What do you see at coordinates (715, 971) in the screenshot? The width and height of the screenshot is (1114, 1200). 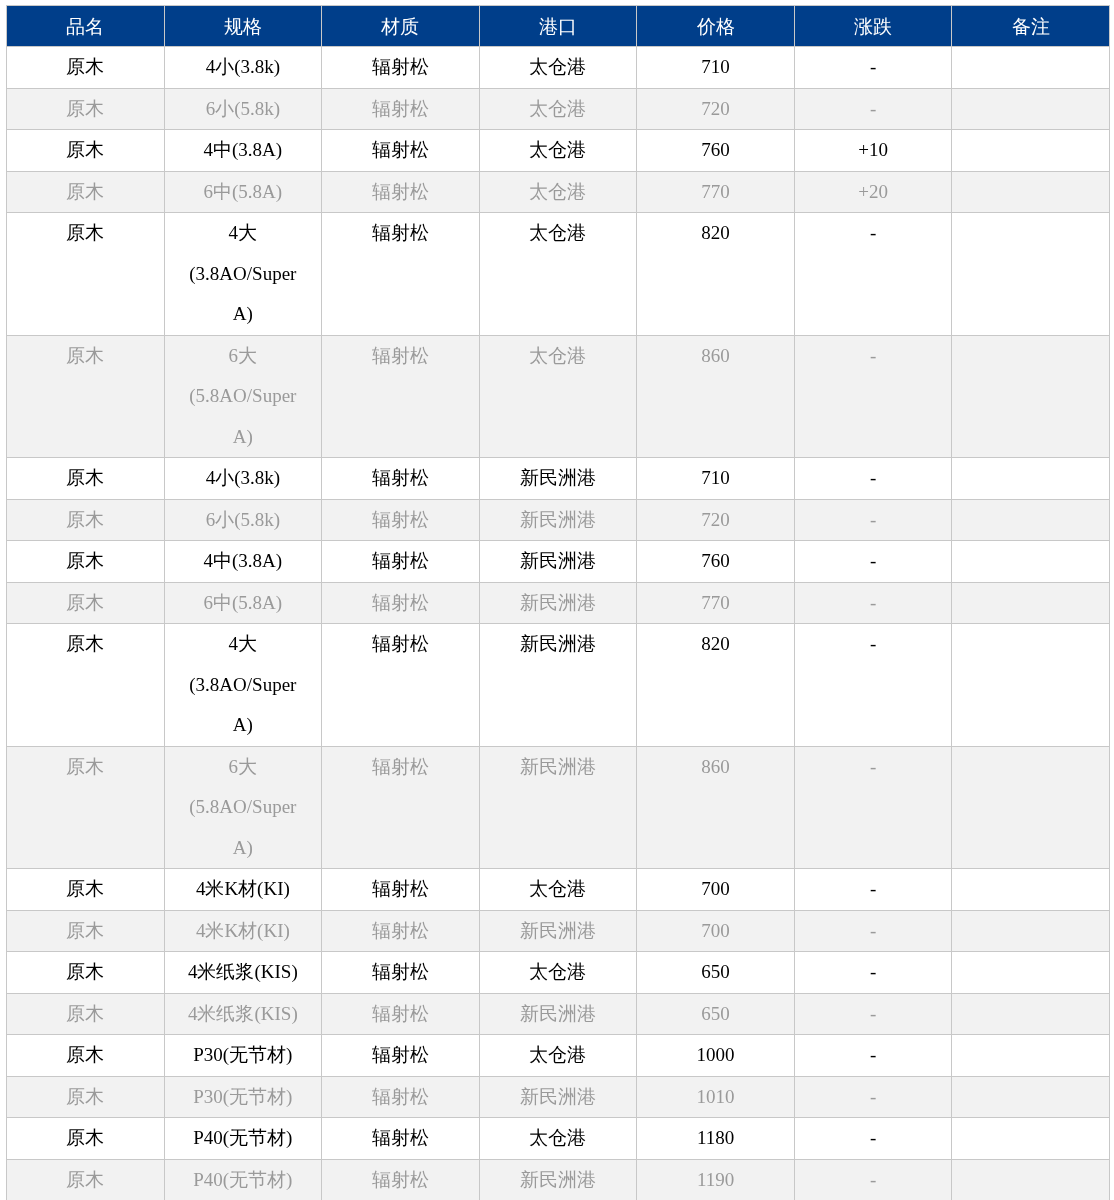 I see `table-cell-text: 650` at bounding box center [715, 971].